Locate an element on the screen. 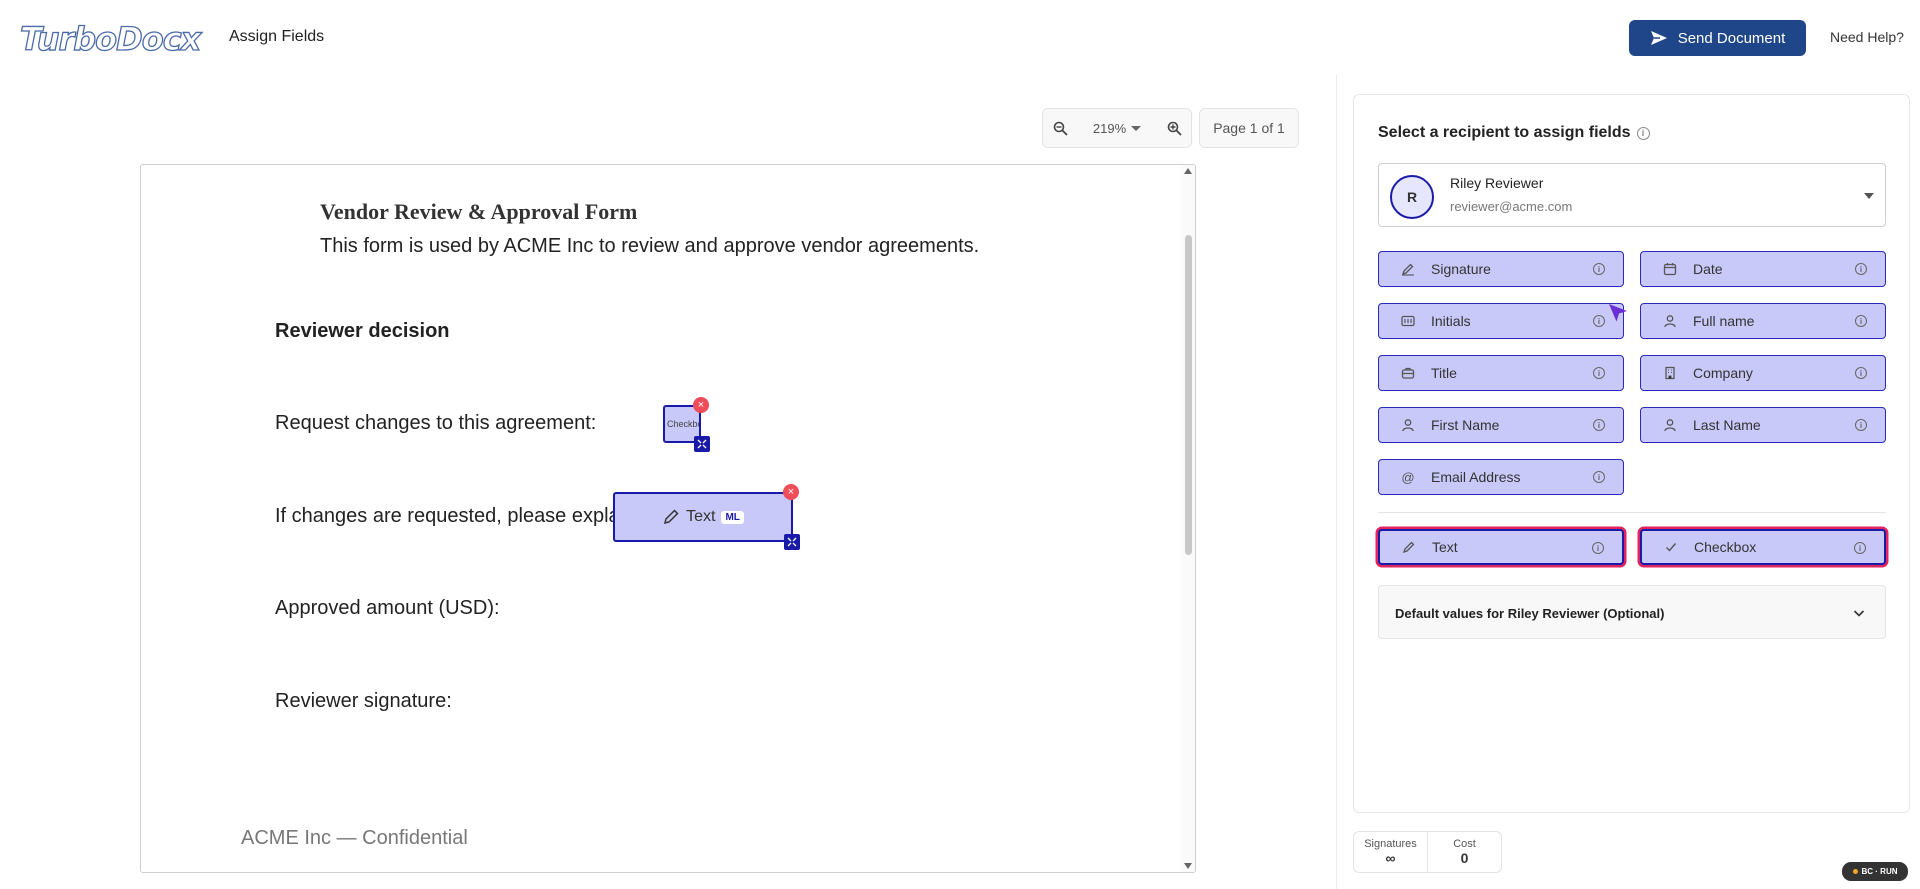 This screenshot has width=1920, height=889. panel-divider is located at coordinates (1336, 482).